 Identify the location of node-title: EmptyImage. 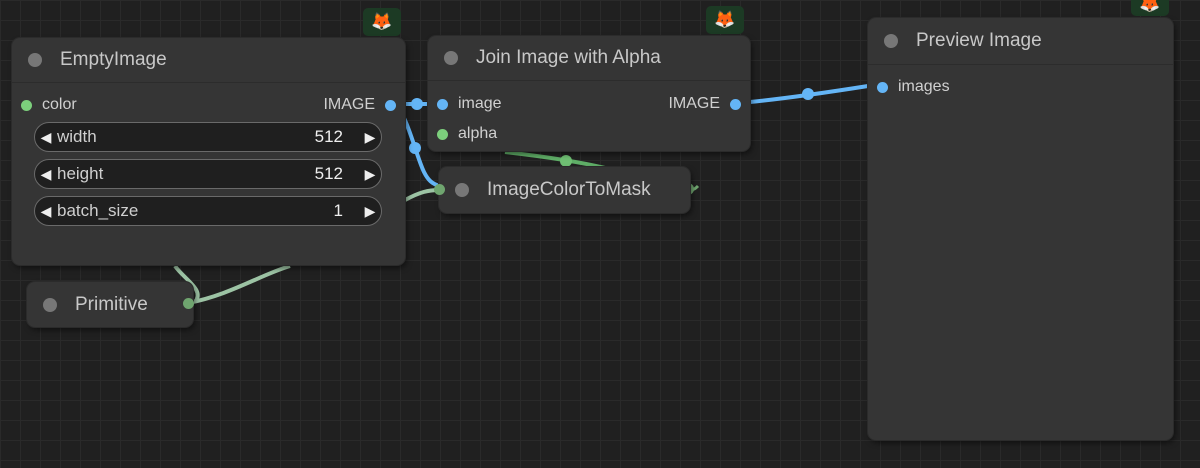
(113, 59).